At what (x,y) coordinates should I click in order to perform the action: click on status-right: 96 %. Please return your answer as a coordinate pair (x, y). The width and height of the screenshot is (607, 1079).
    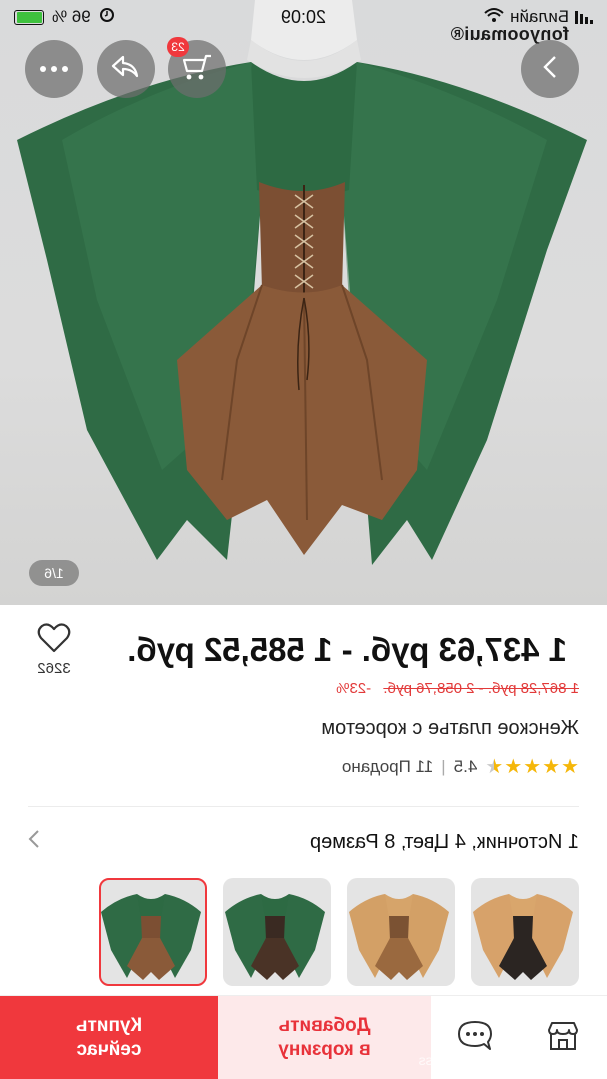
    Looking at the image, I should click on (64, 17).